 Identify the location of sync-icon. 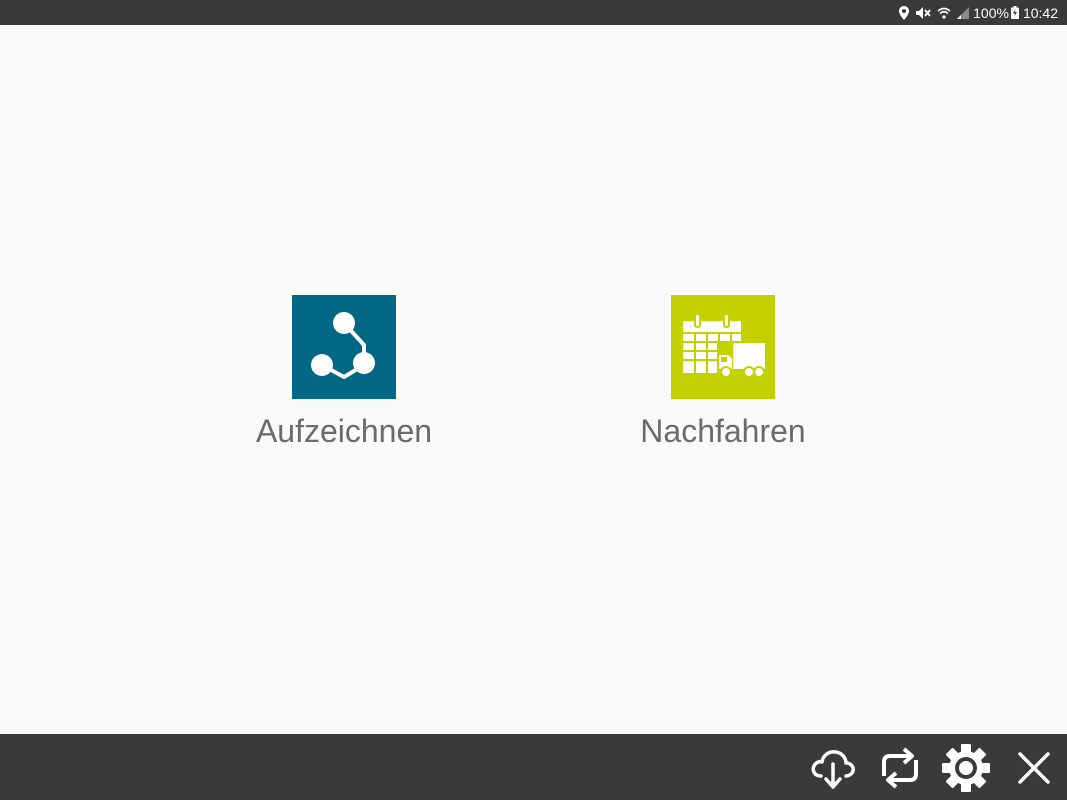
(900, 768).